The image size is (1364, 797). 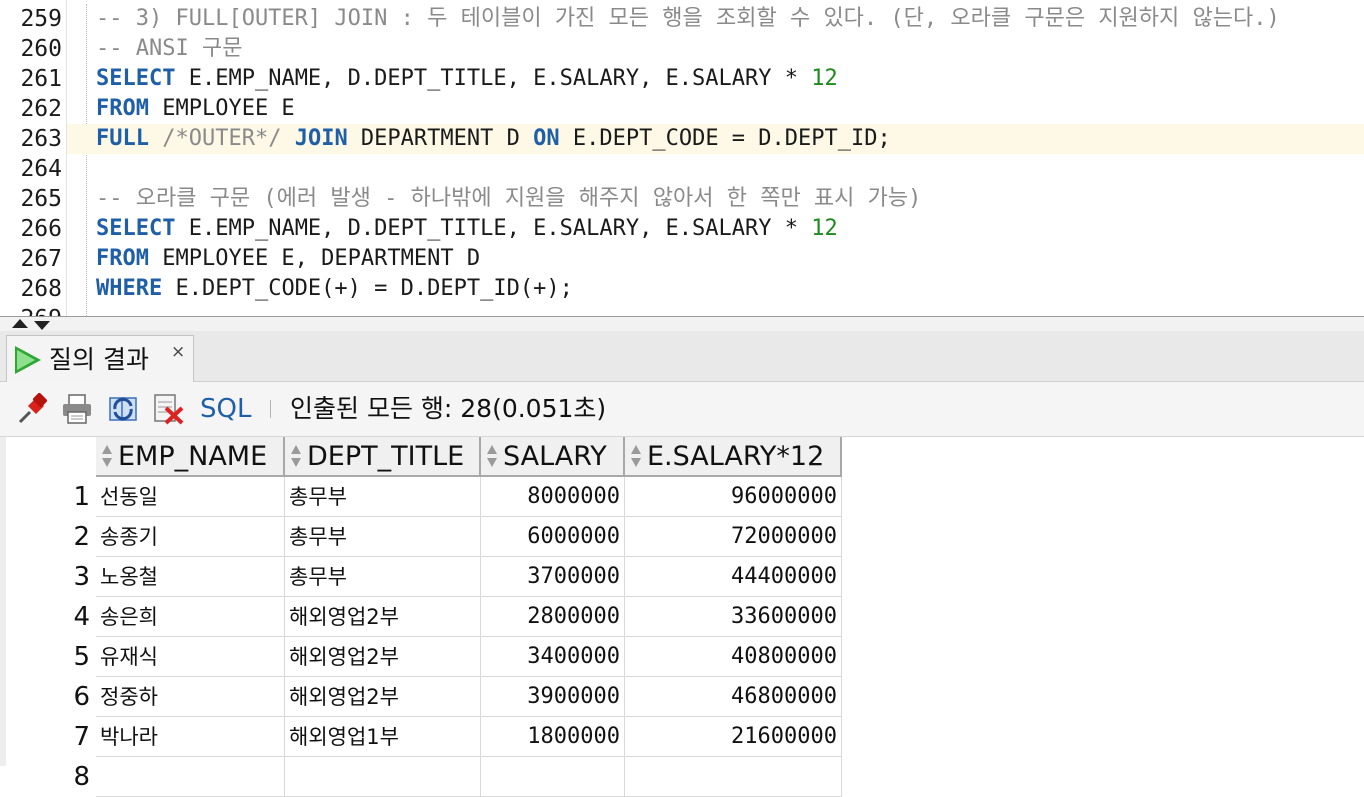 I want to click on close-icon: ×, so click(x=178, y=352).